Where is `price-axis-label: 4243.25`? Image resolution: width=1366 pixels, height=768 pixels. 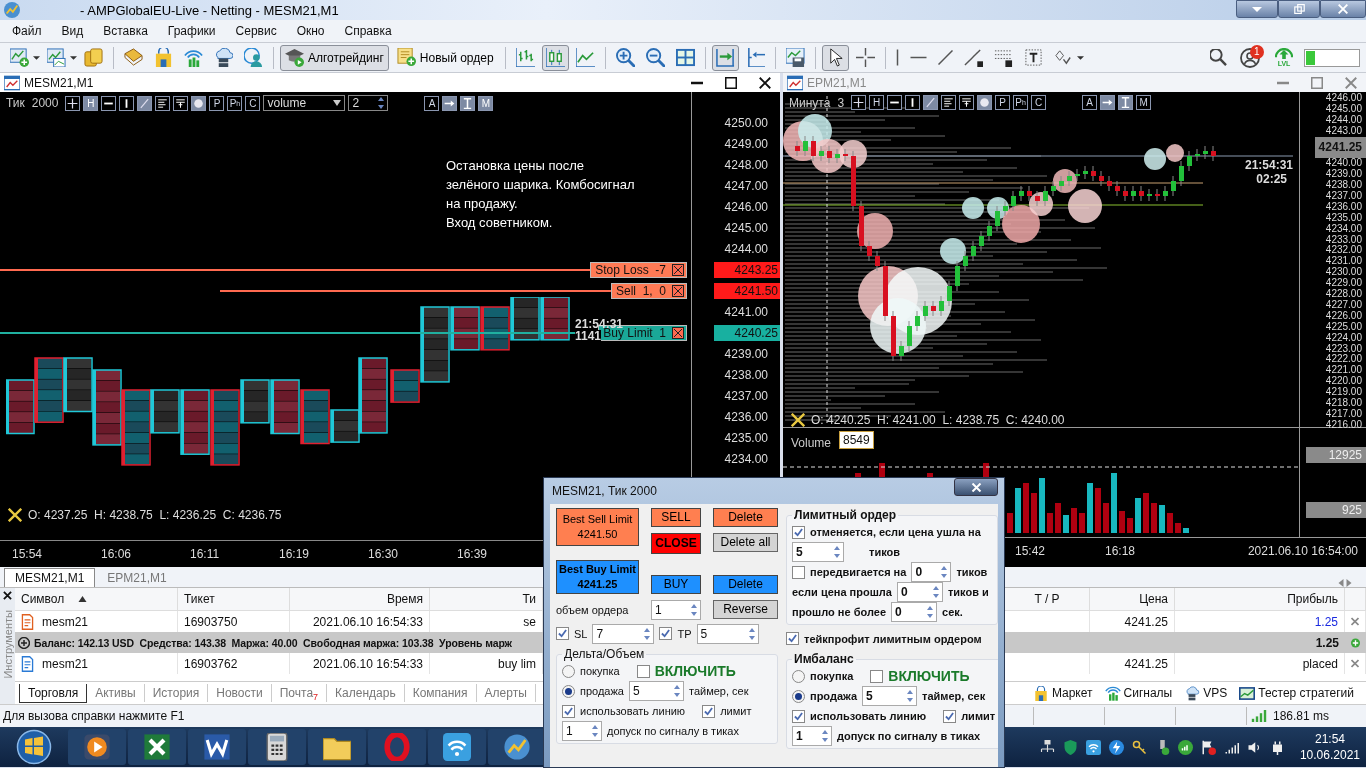 price-axis-label: 4243.25 is located at coordinates (747, 270).